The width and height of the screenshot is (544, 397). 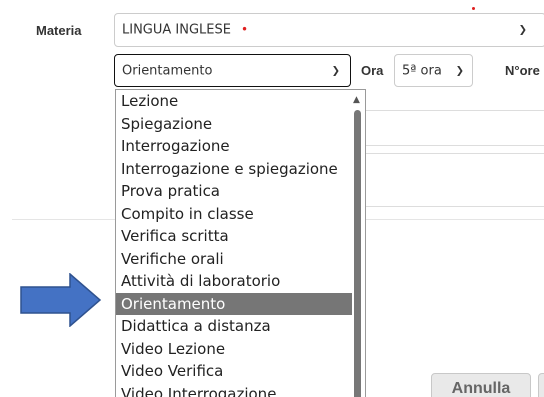 What do you see at coordinates (176, 30) in the screenshot?
I see `materia-value: LINGUA INGLESE` at bounding box center [176, 30].